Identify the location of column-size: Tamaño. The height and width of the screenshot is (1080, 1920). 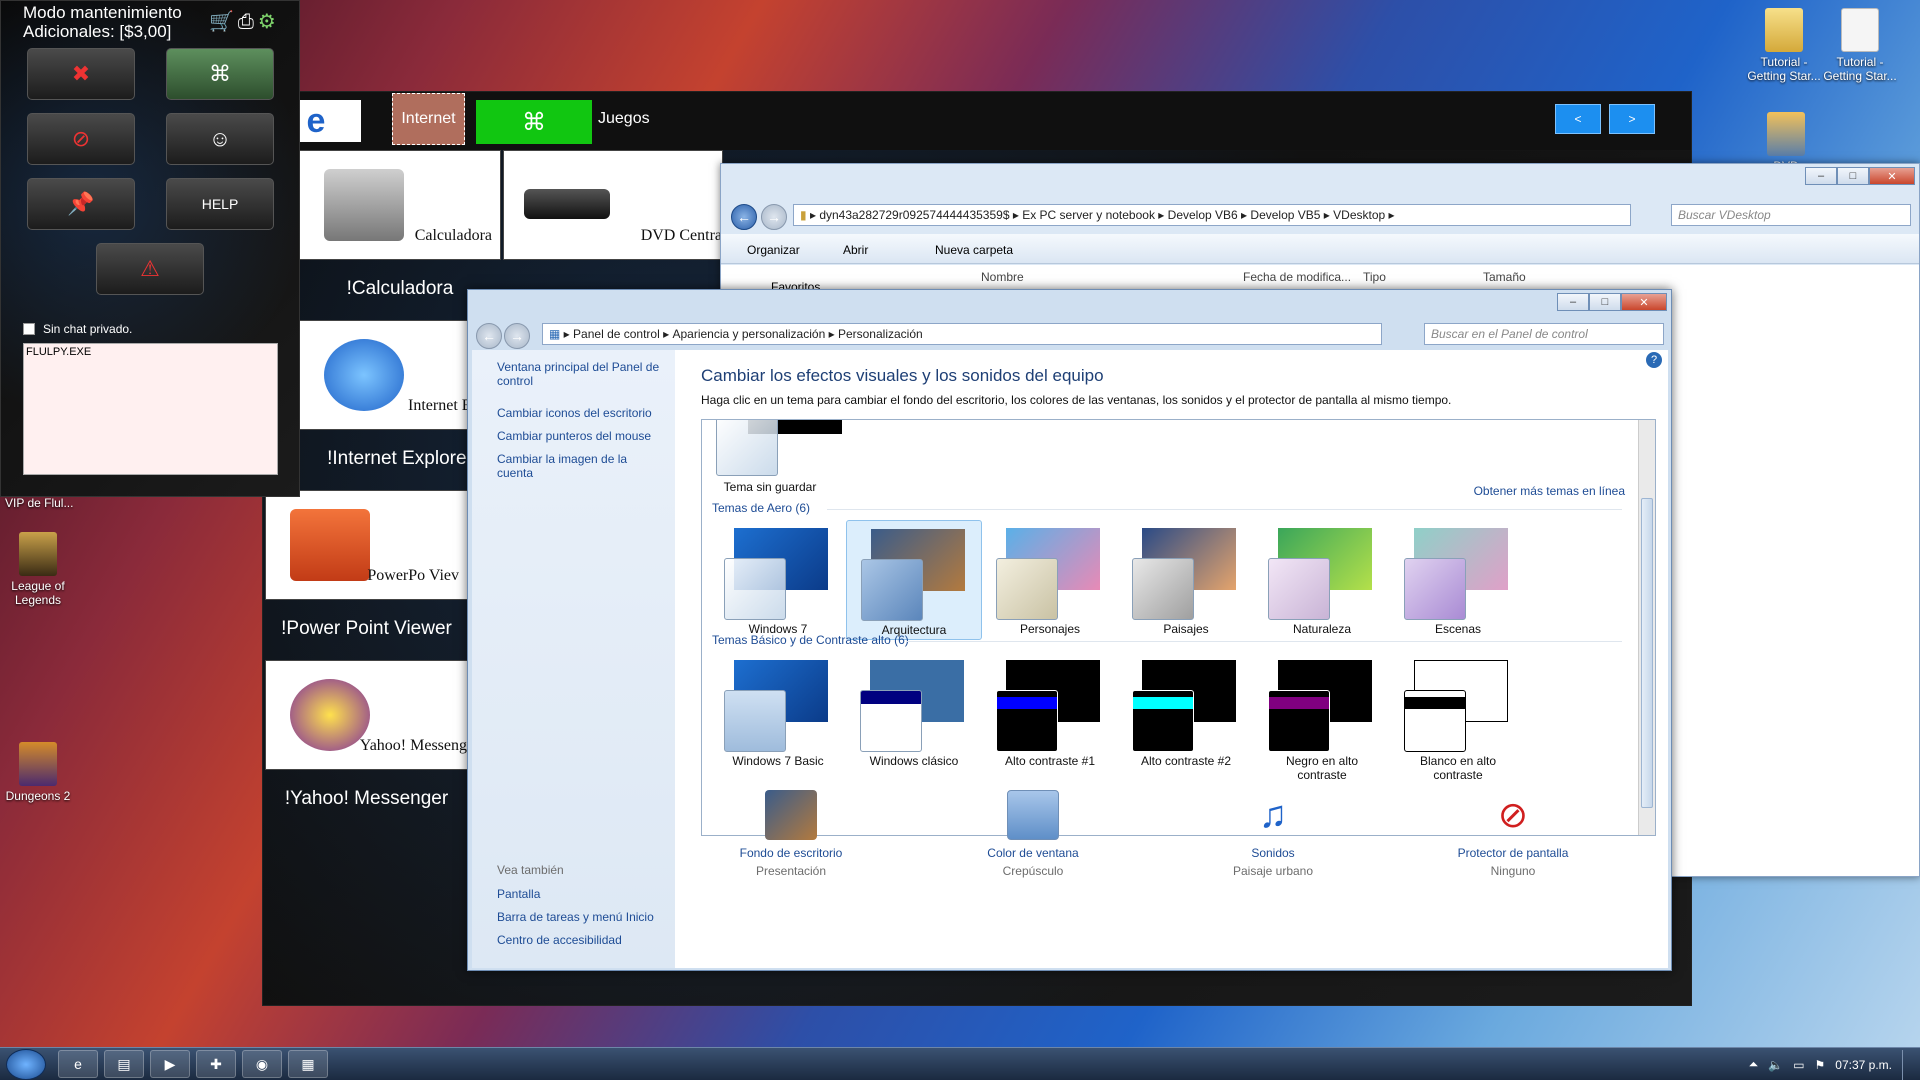
(1504, 277).